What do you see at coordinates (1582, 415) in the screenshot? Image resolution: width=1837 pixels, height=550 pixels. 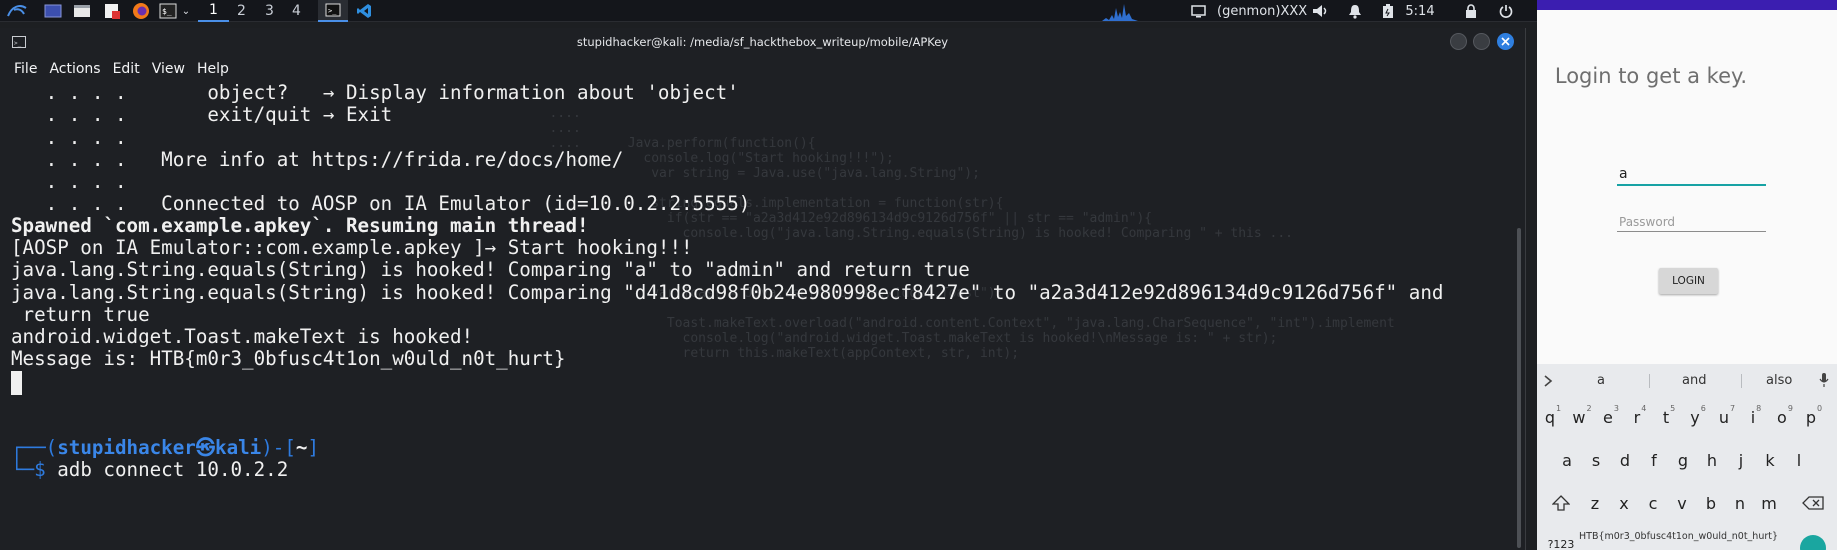 I see `key-w: w2` at bounding box center [1582, 415].